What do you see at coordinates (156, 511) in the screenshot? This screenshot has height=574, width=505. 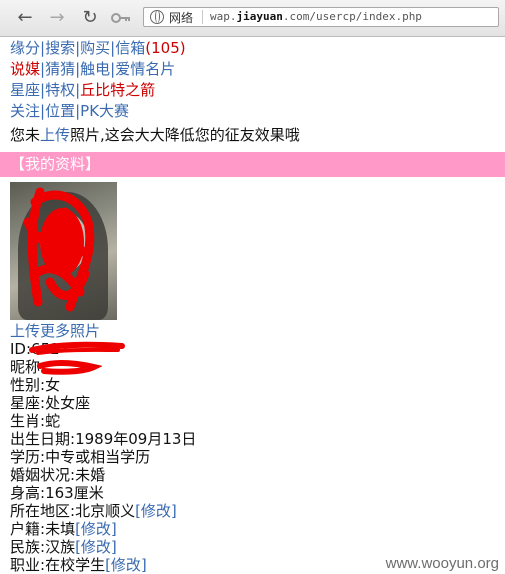 I see `edit-location-link: [修改]` at bounding box center [156, 511].